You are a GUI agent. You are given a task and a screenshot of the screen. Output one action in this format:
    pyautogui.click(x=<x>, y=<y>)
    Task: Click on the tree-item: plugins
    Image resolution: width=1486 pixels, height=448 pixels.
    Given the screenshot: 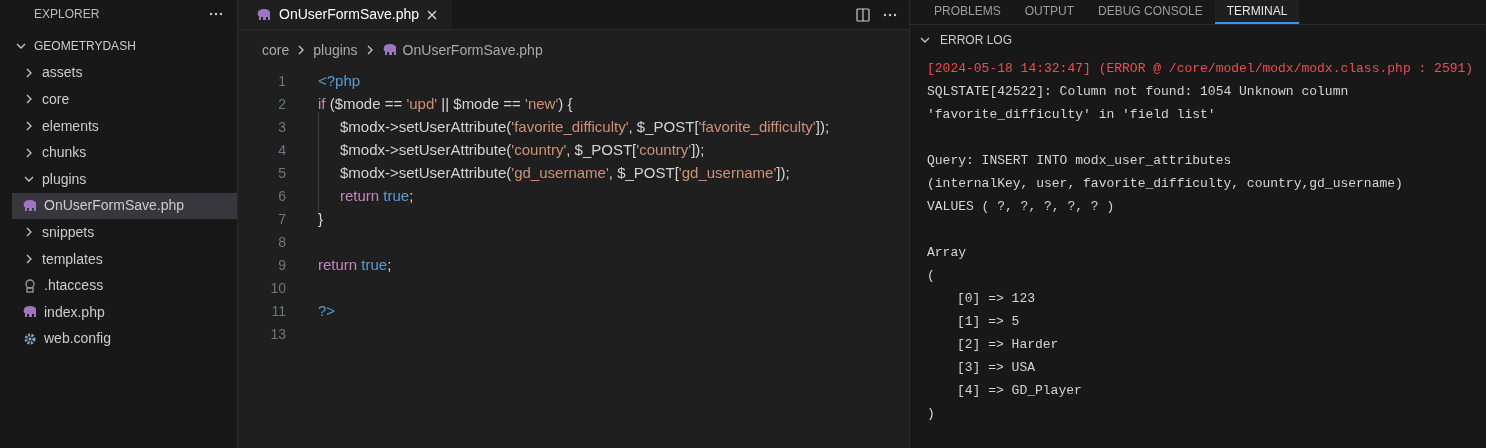 What is the action you would take?
    pyautogui.click(x=118, y=179)
    